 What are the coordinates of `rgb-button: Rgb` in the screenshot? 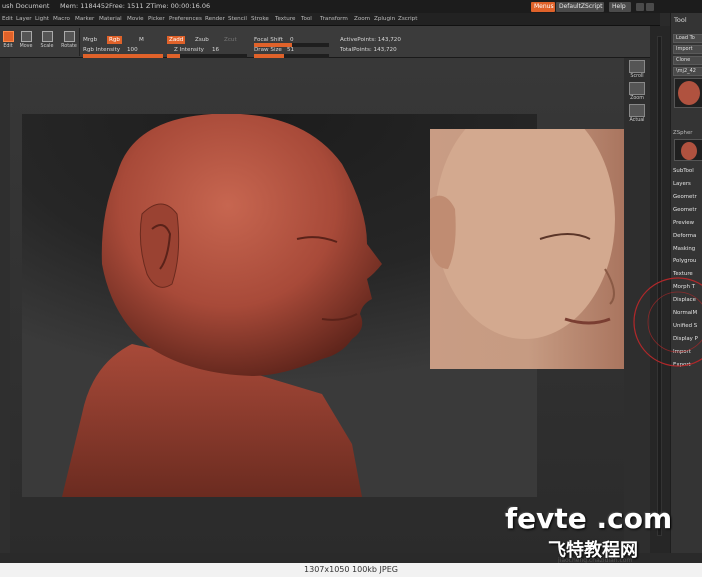 It's located at (114, 40).